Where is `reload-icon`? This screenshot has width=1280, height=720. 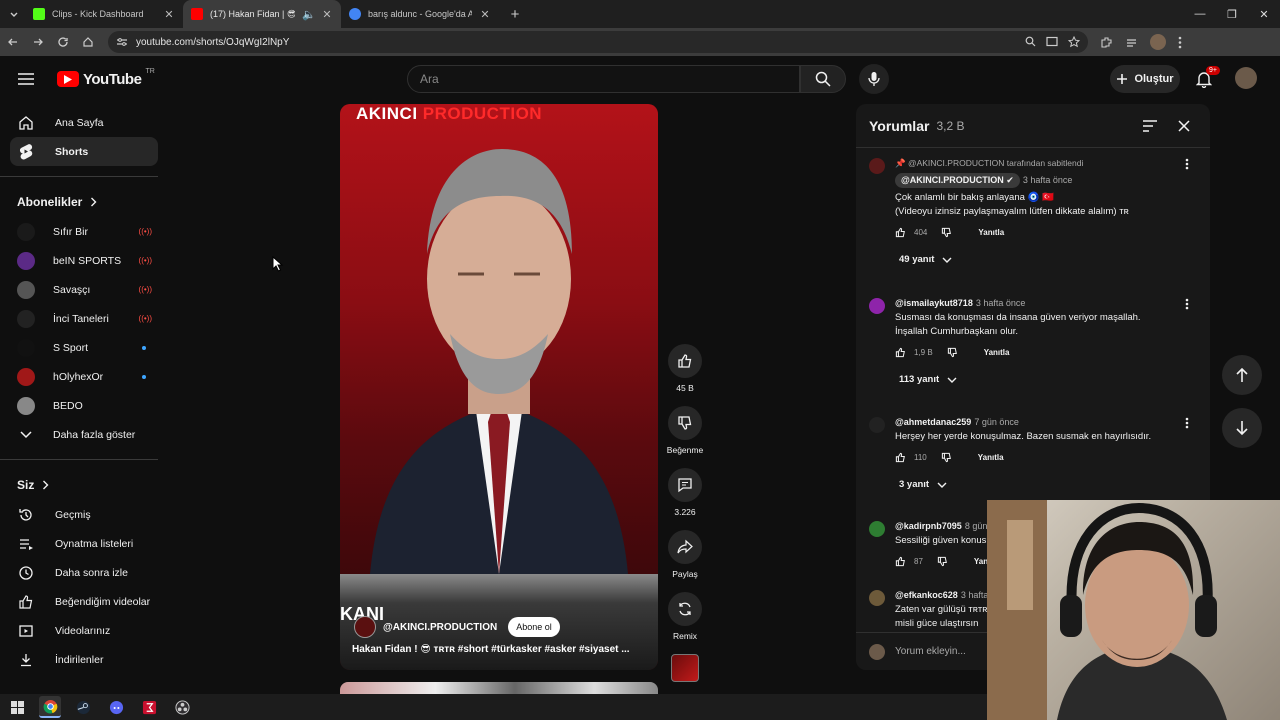 reload-icon is located at coordinates (63, 42).